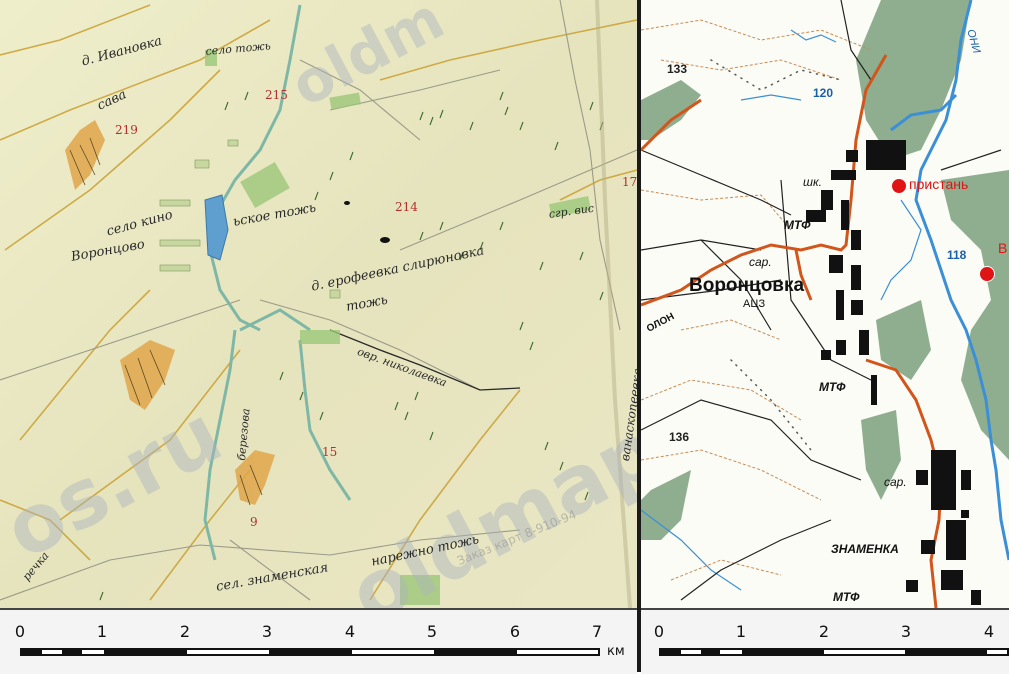 The width and height of the screenshot is (1009, 674). What do you see at coordinates (865, 549) in the screenshot?
I see `village-label-znamenka: ЗНАМЕНКА` at bounding box center [865, 549].